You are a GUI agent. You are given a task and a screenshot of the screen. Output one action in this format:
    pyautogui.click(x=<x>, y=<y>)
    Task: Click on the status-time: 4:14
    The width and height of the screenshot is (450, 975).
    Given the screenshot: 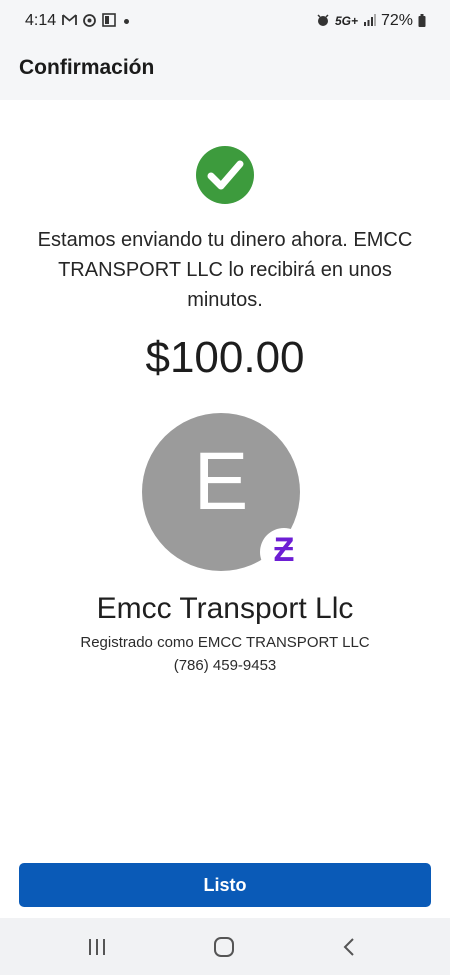 What is the action you would take?
    pyautogui.click(x=41, y=20)
    